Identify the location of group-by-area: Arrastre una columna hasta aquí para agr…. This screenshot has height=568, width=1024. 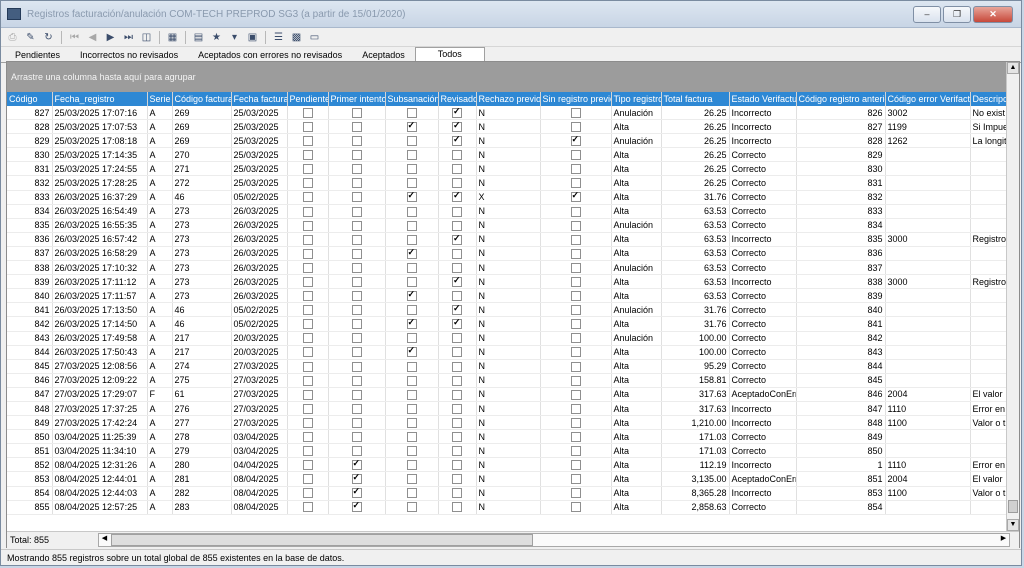
(513, 77).